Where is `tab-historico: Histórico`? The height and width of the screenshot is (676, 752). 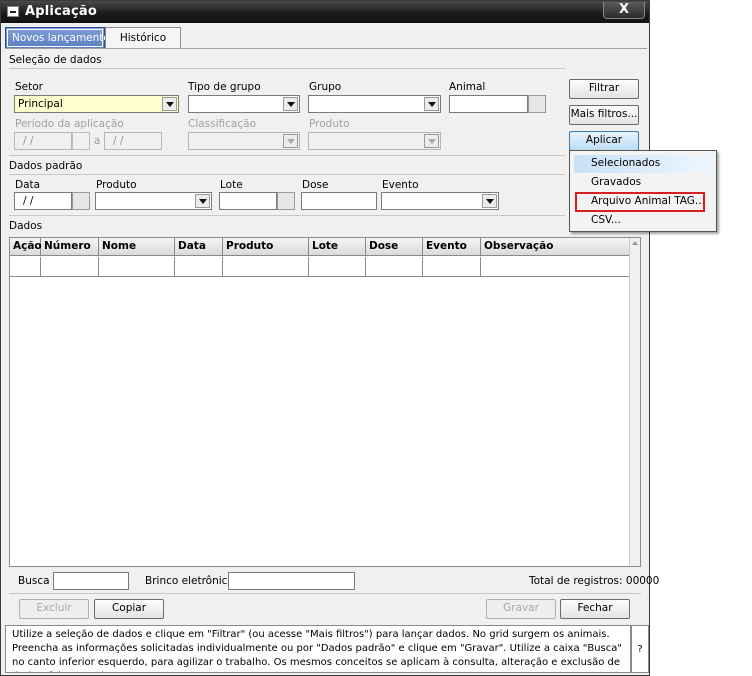 tab-historico: Histórico is located at coordinates (143, 38).